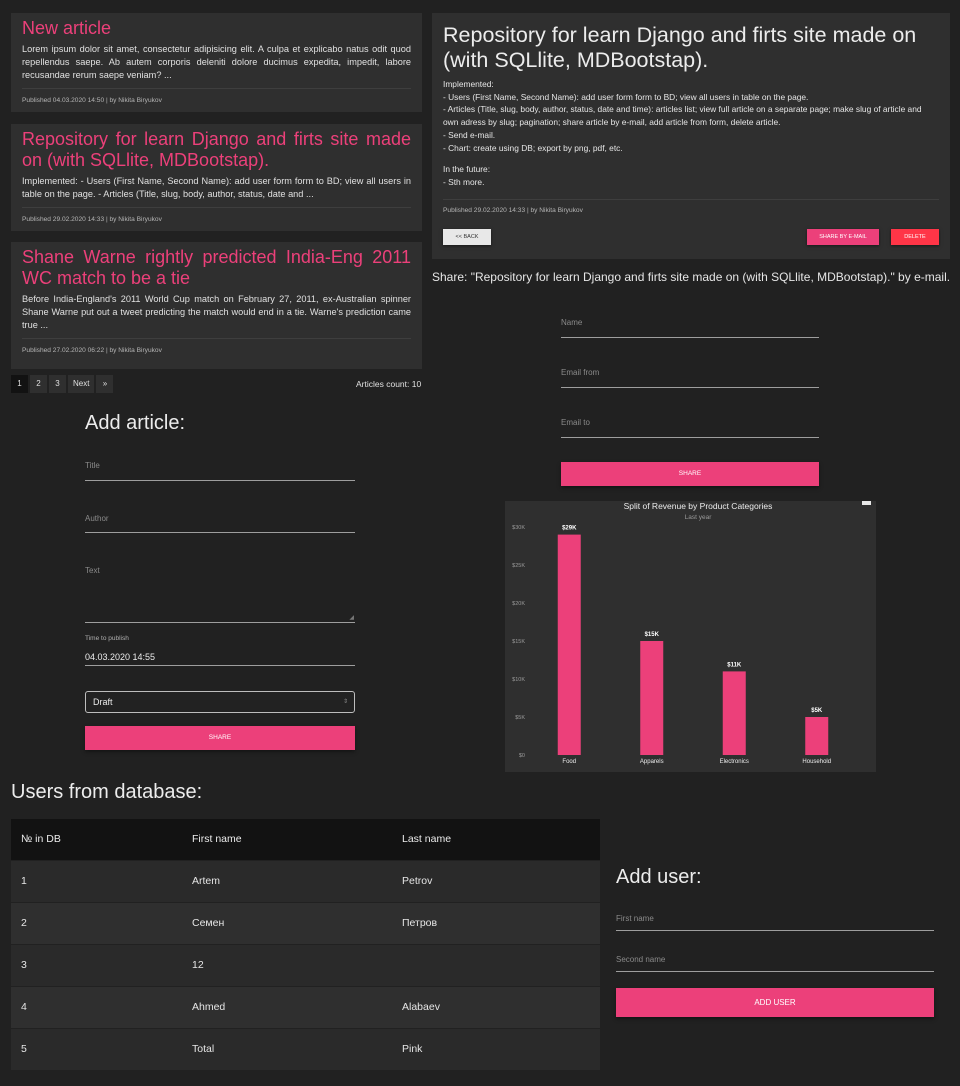 The width and height of the screenshot is (960, 1086). I want to click on detail-line: Implemented:, so click(468, 84).